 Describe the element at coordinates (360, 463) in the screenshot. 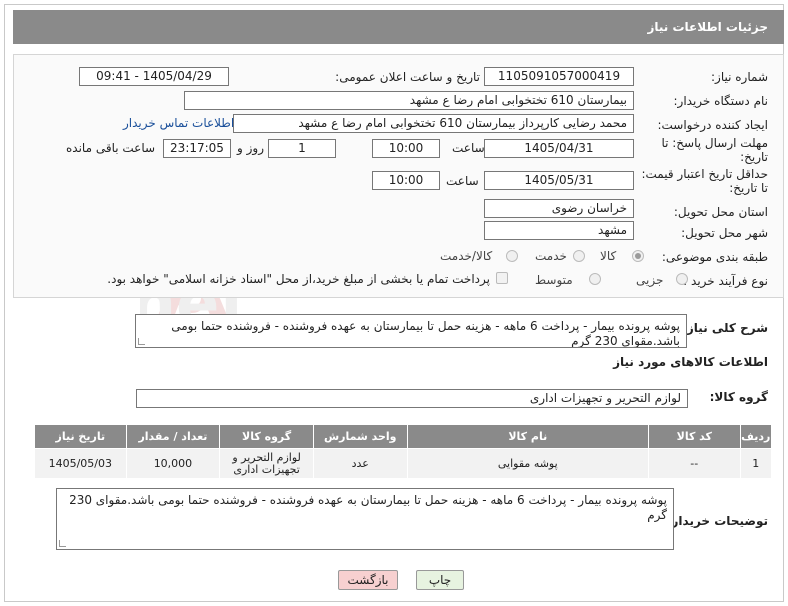

I see `cell-unit: عدد` at that location.